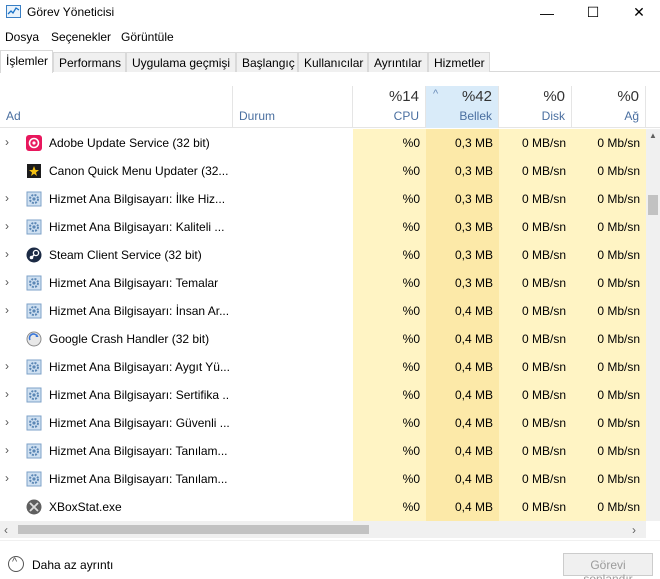  What do you see at coordinates (89, 62) in the screenshot?
I see `tab-performance: Performans` at bounding box center [89, 62].